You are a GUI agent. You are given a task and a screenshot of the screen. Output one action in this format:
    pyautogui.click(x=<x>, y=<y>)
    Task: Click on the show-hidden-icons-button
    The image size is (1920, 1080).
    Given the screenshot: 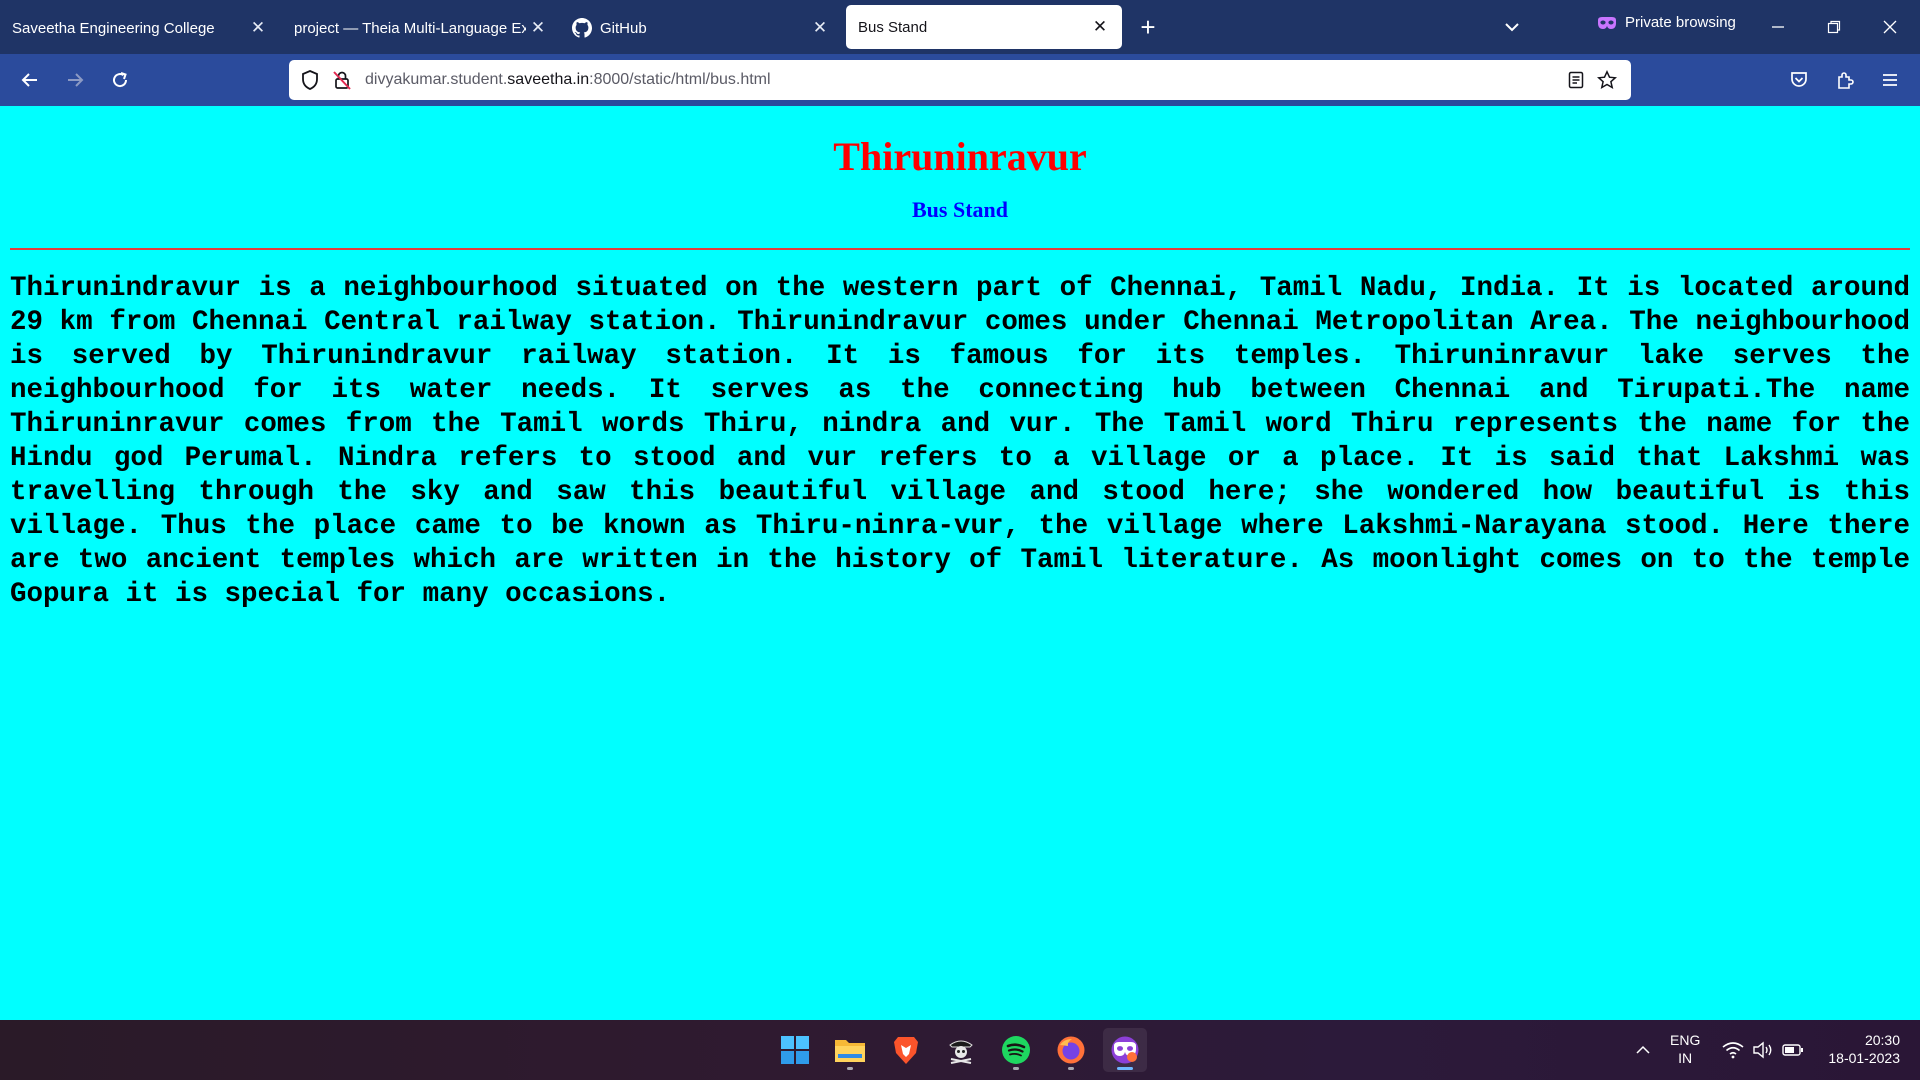 What is the action you would take?
    pyautogui.click(x=1643, y=1050)
    